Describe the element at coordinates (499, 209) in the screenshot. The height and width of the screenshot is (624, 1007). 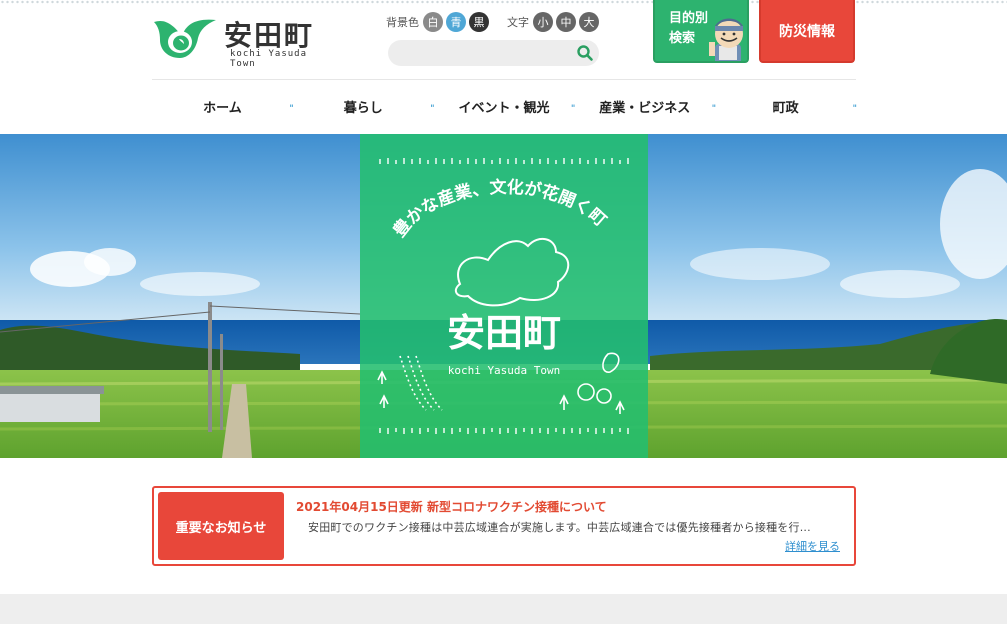
I see `hero-catchphrase: 豊かな産業、文化が花開く町` at that location.